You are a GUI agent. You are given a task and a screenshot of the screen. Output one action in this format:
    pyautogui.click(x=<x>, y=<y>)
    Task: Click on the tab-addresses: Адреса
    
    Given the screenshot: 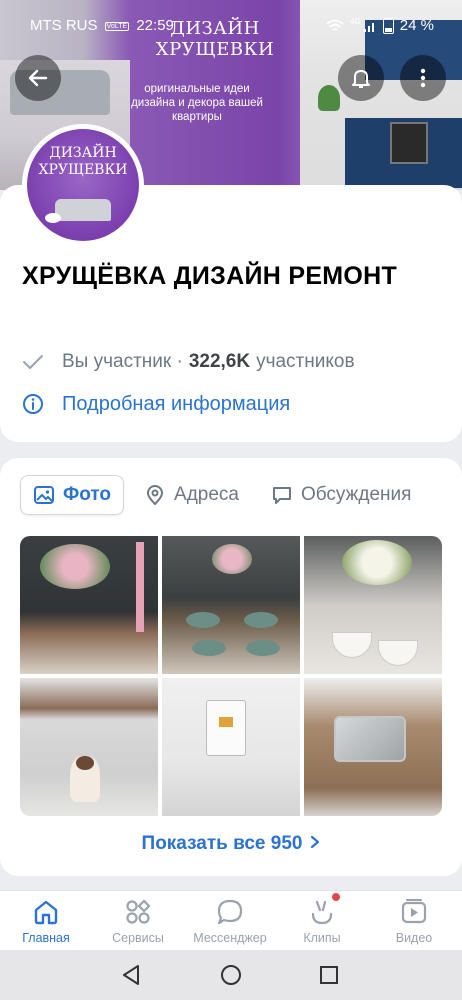 What is the action you would take?
    pyautogui.click(x=191, y=495)
    